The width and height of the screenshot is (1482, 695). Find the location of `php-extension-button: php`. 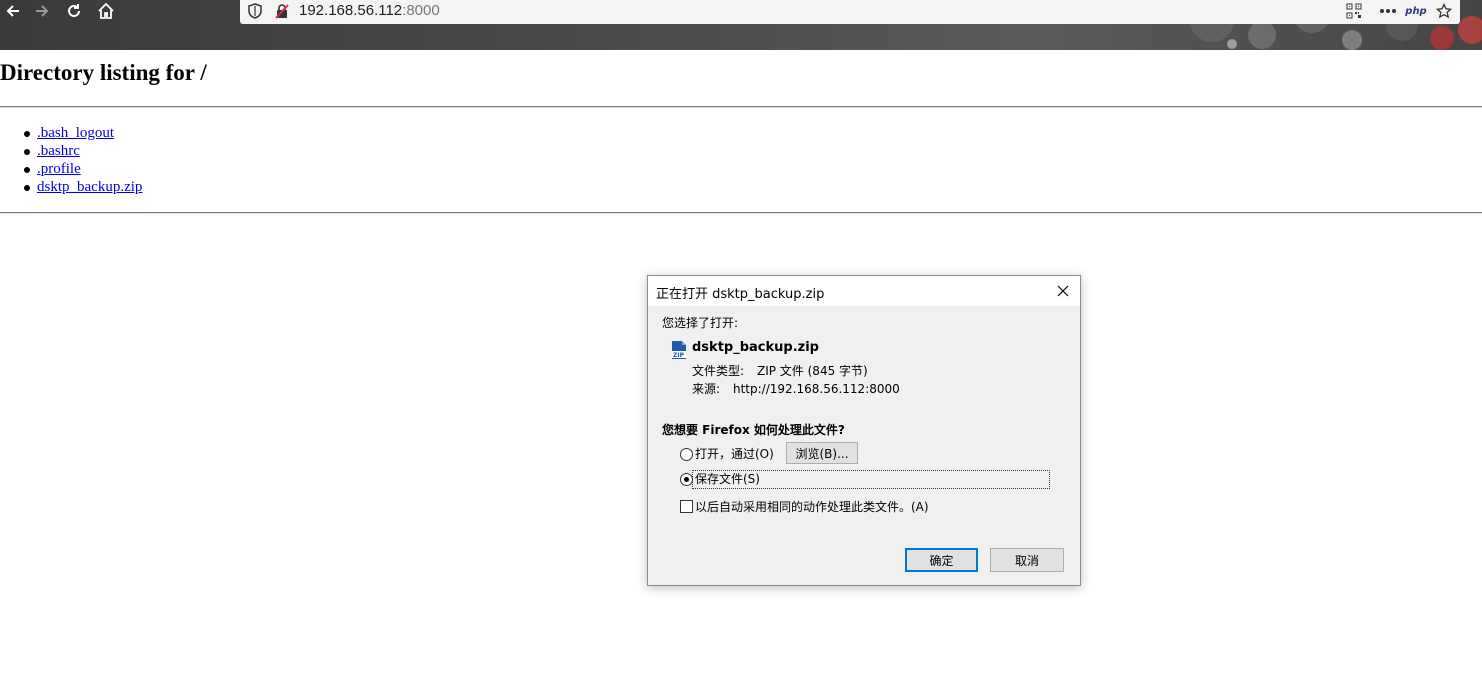

php-extension-button: php is located at coordinates (1416, 11).